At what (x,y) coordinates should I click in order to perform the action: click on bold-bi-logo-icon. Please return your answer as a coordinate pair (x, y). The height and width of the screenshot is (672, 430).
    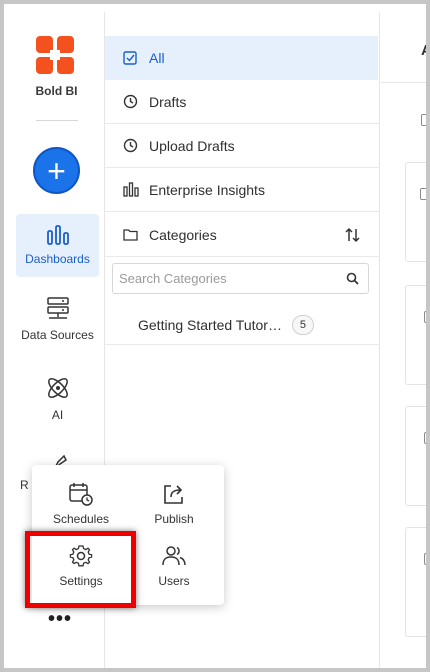
    Looking at the image, I should click on (55, 55).